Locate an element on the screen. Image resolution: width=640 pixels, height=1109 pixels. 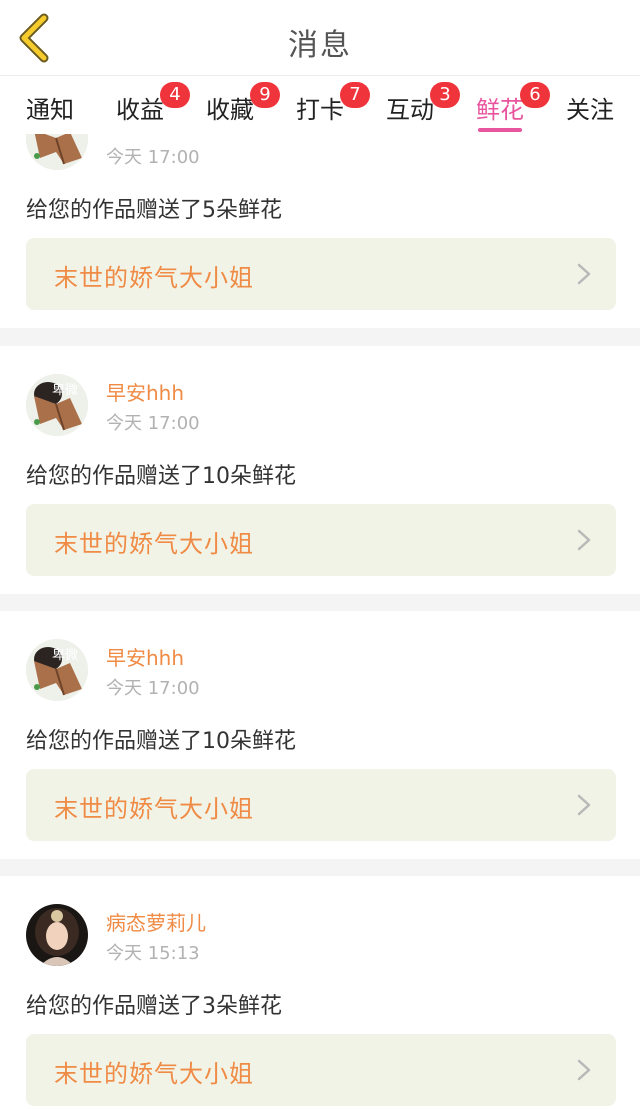
unread-badge: 4 is located at coordinates (175, 95).